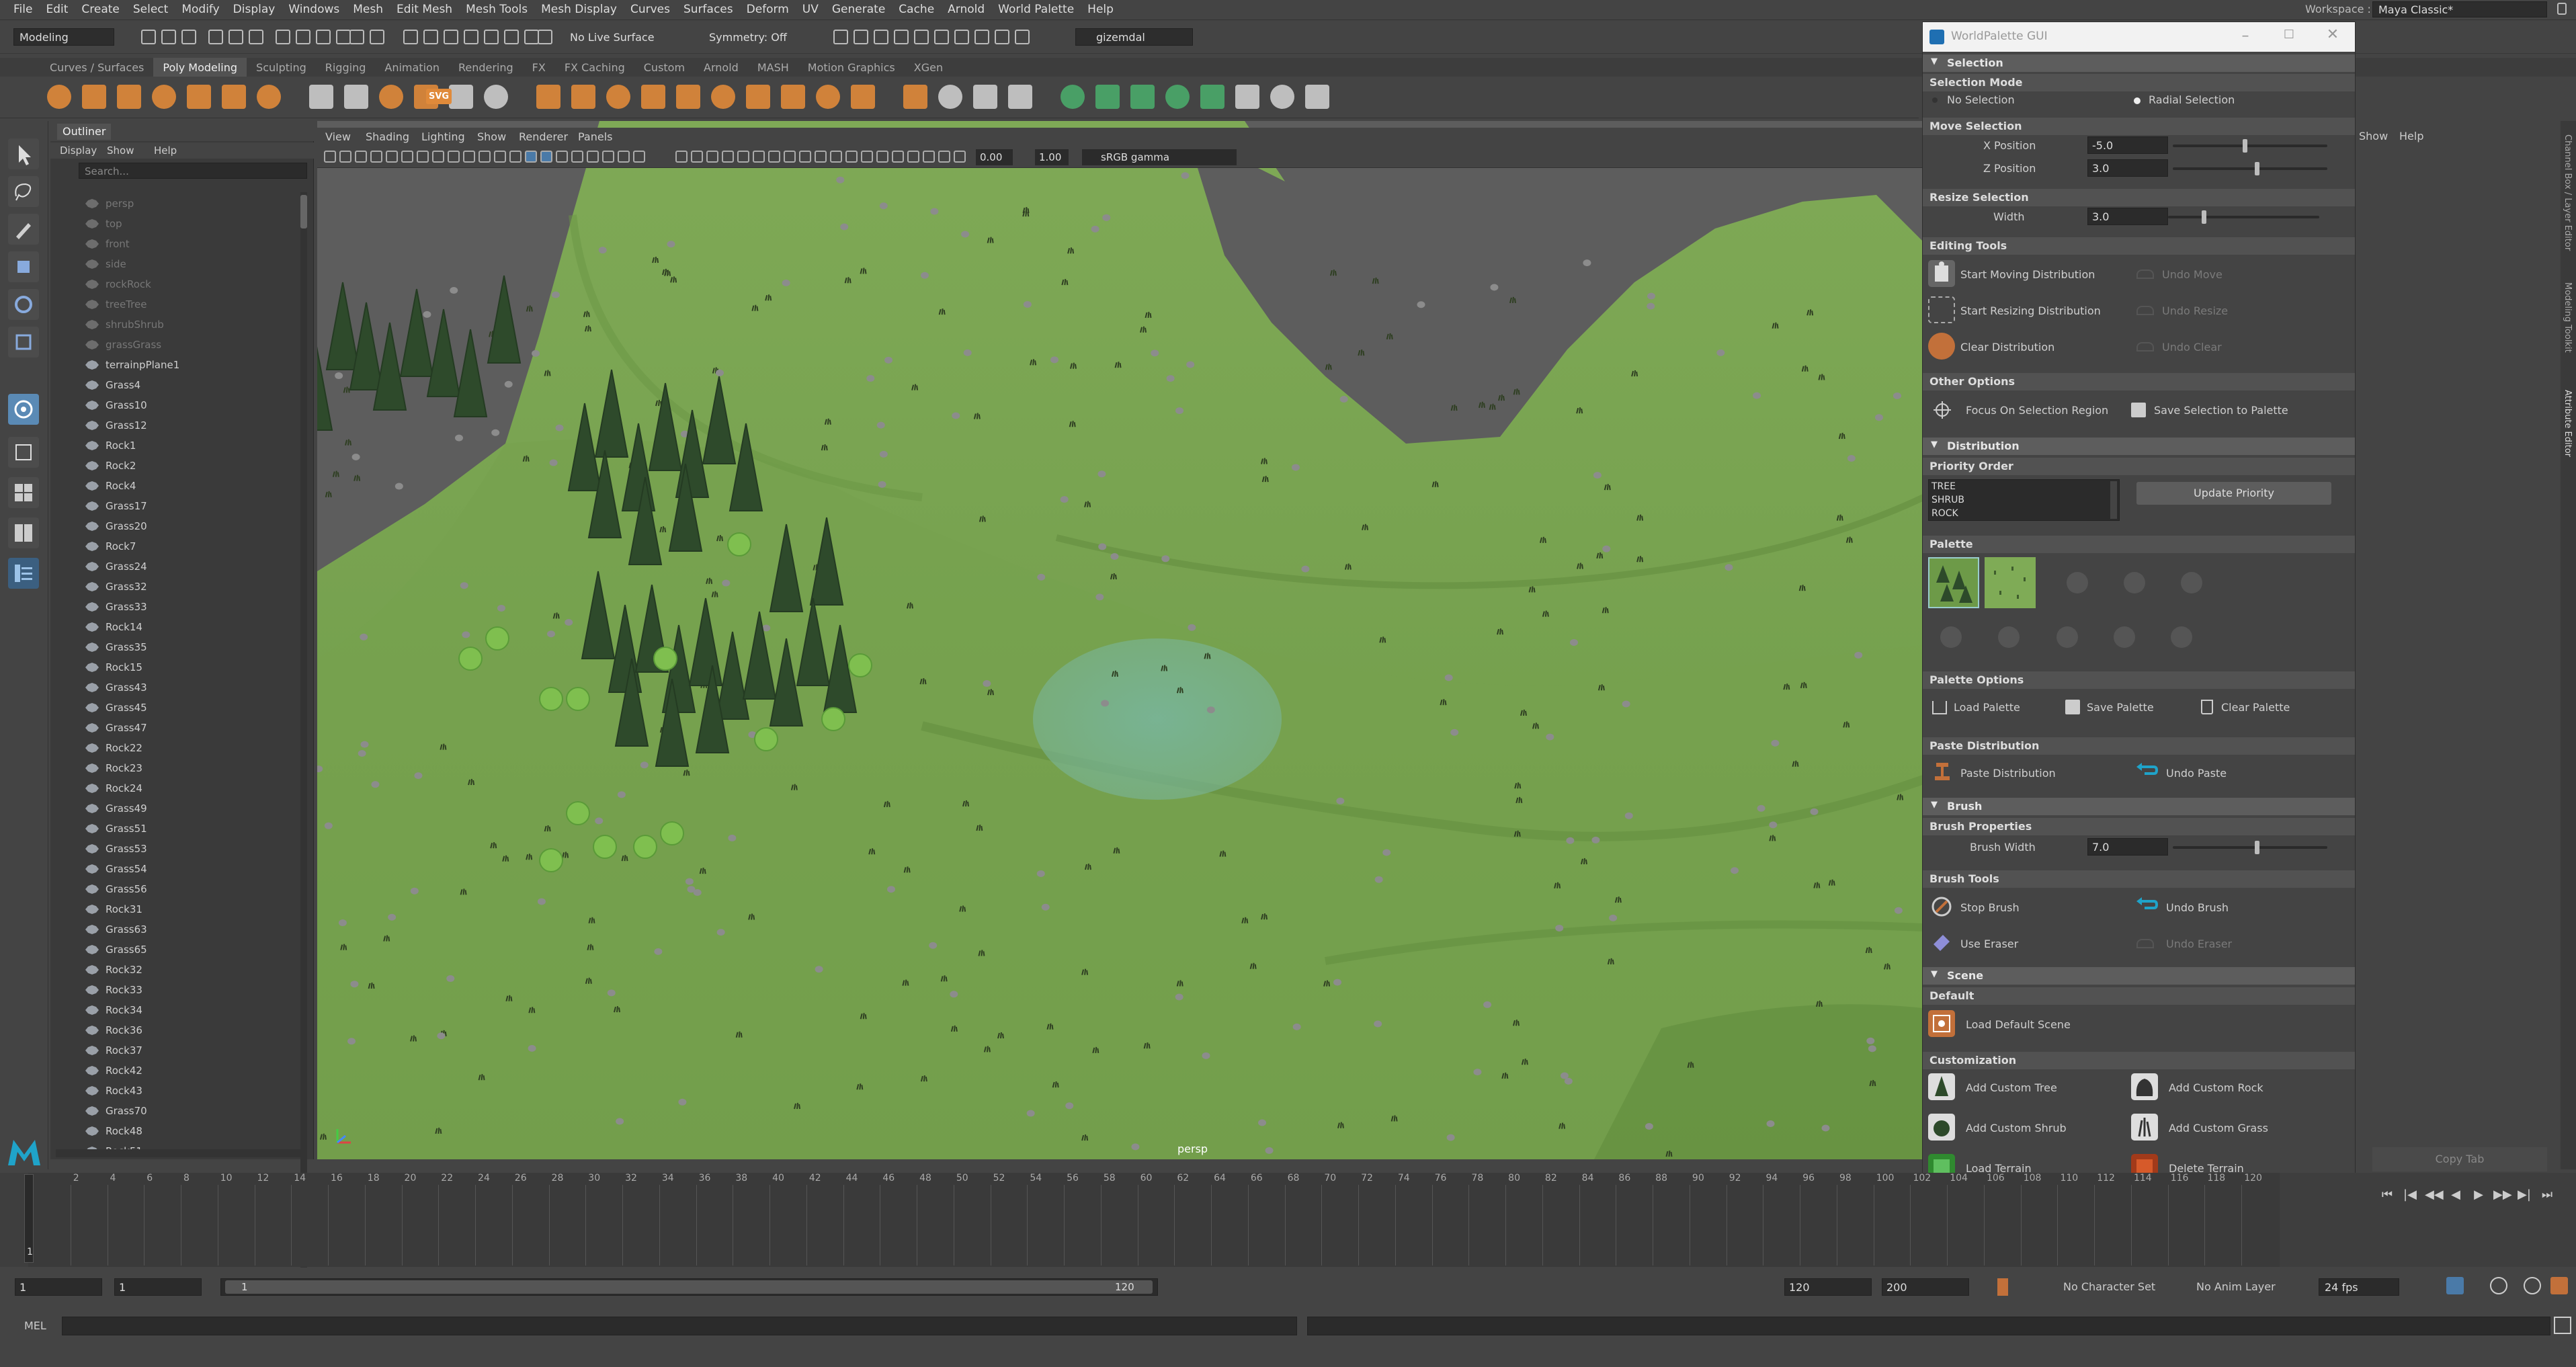  I want to click on mel-label: MEL, so click(35, 1325).